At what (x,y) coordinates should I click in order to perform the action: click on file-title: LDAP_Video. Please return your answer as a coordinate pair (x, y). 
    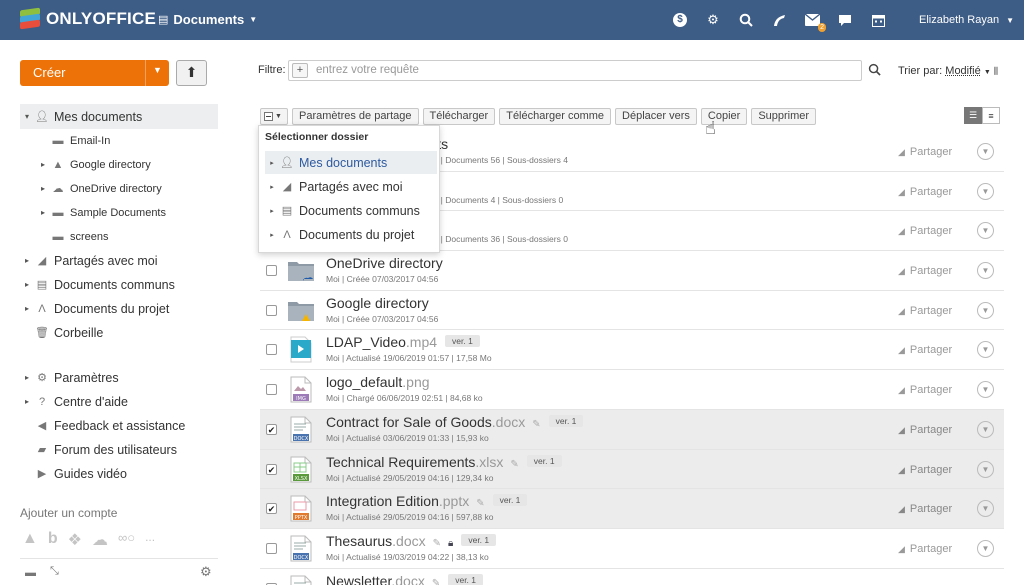
    Looking at the image, I should click on (366, 342).